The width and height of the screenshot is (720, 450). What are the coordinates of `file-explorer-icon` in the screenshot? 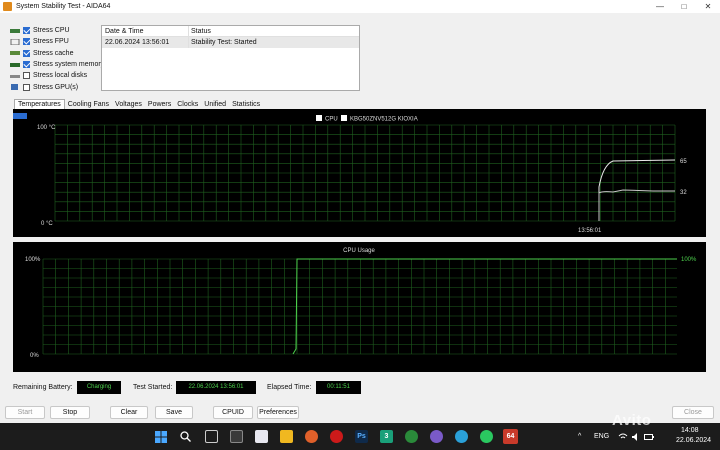 It's located at (286, 436).